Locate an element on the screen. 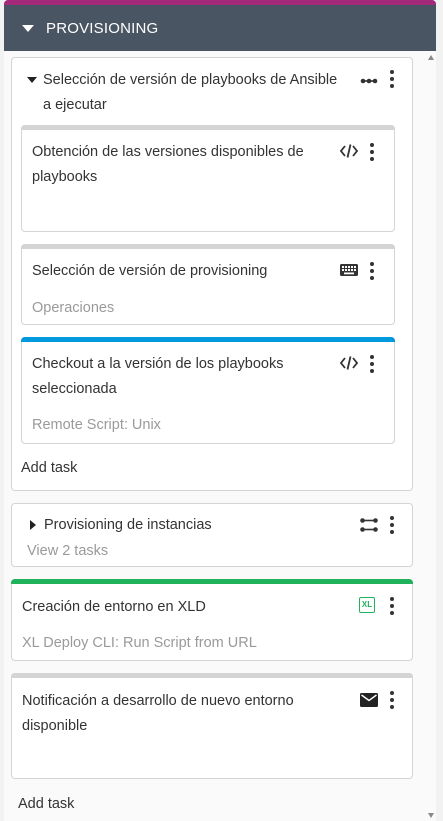  xl-deploy-icon: XL is located at coordinates (367, 605).